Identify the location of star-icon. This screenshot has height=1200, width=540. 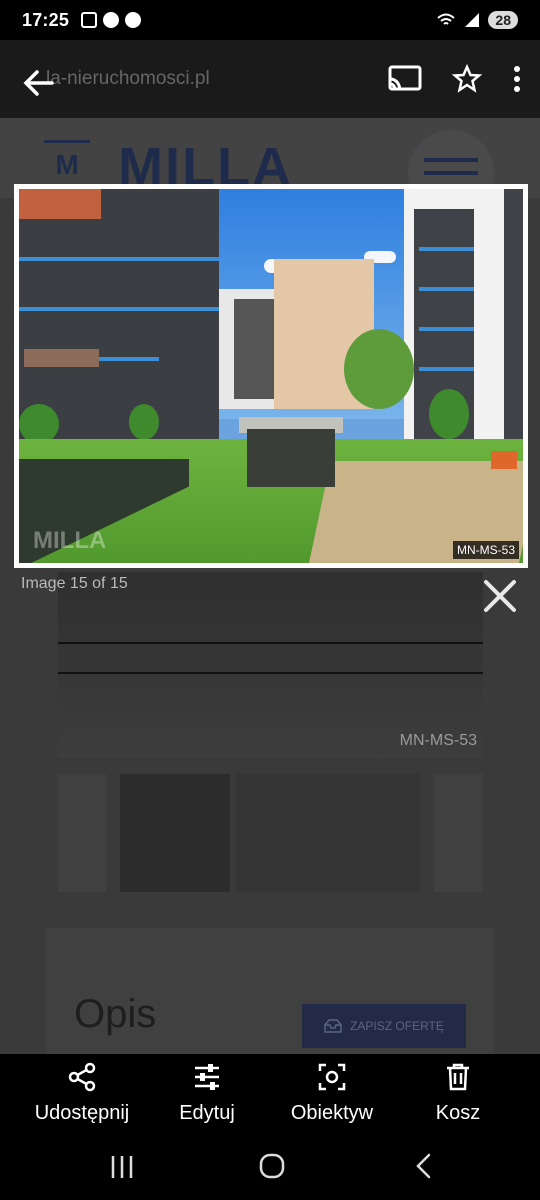
(467, 79).